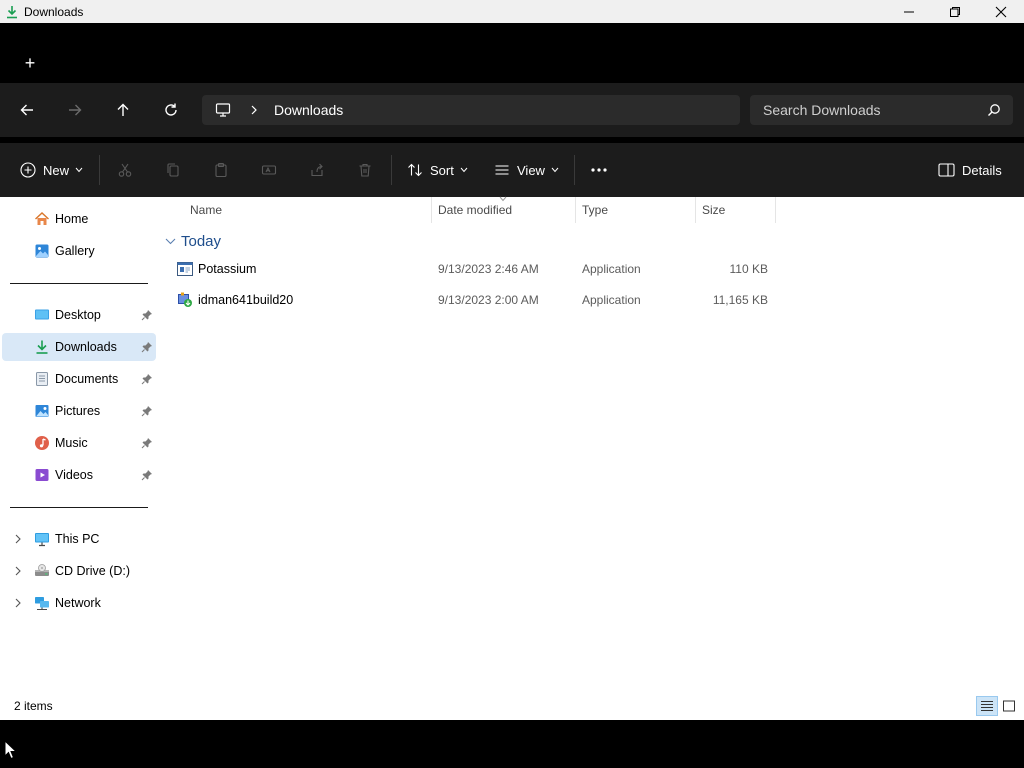  What do you see at coordinates (437, 170) in the screenshot?
I see `sort-button: Sort` at bounding box center [437, 170].